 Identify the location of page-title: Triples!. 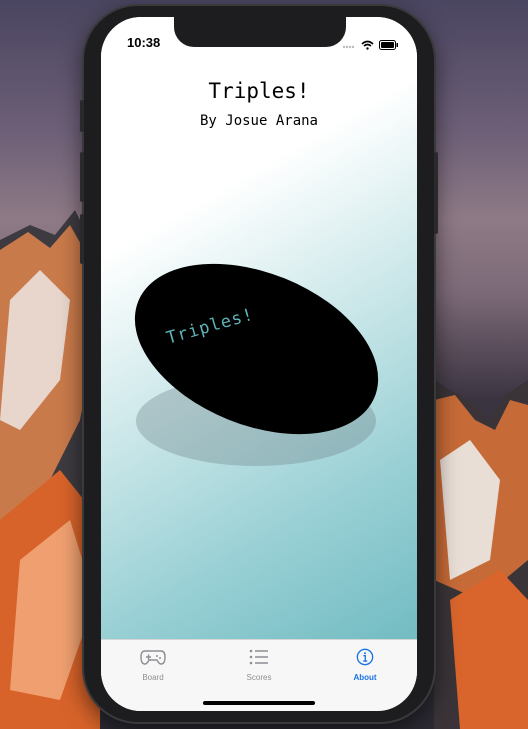
(259, 91).